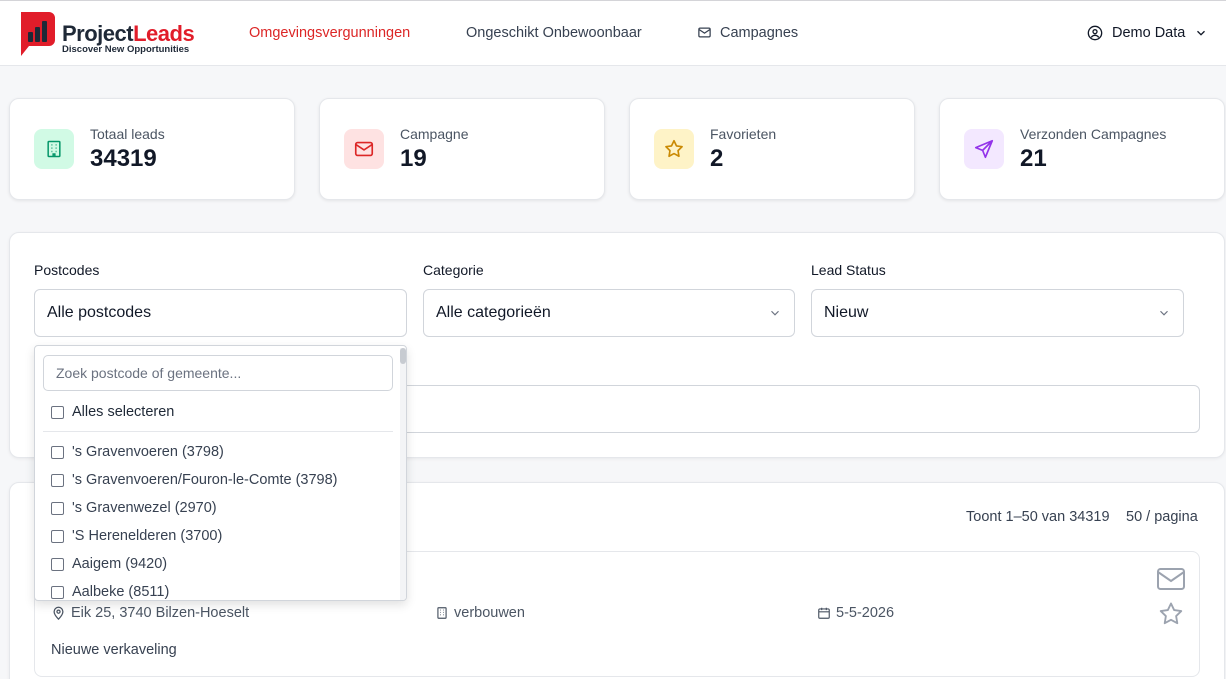  I want to click on postcodes-select: Alle postcodes, so click(220, 313).